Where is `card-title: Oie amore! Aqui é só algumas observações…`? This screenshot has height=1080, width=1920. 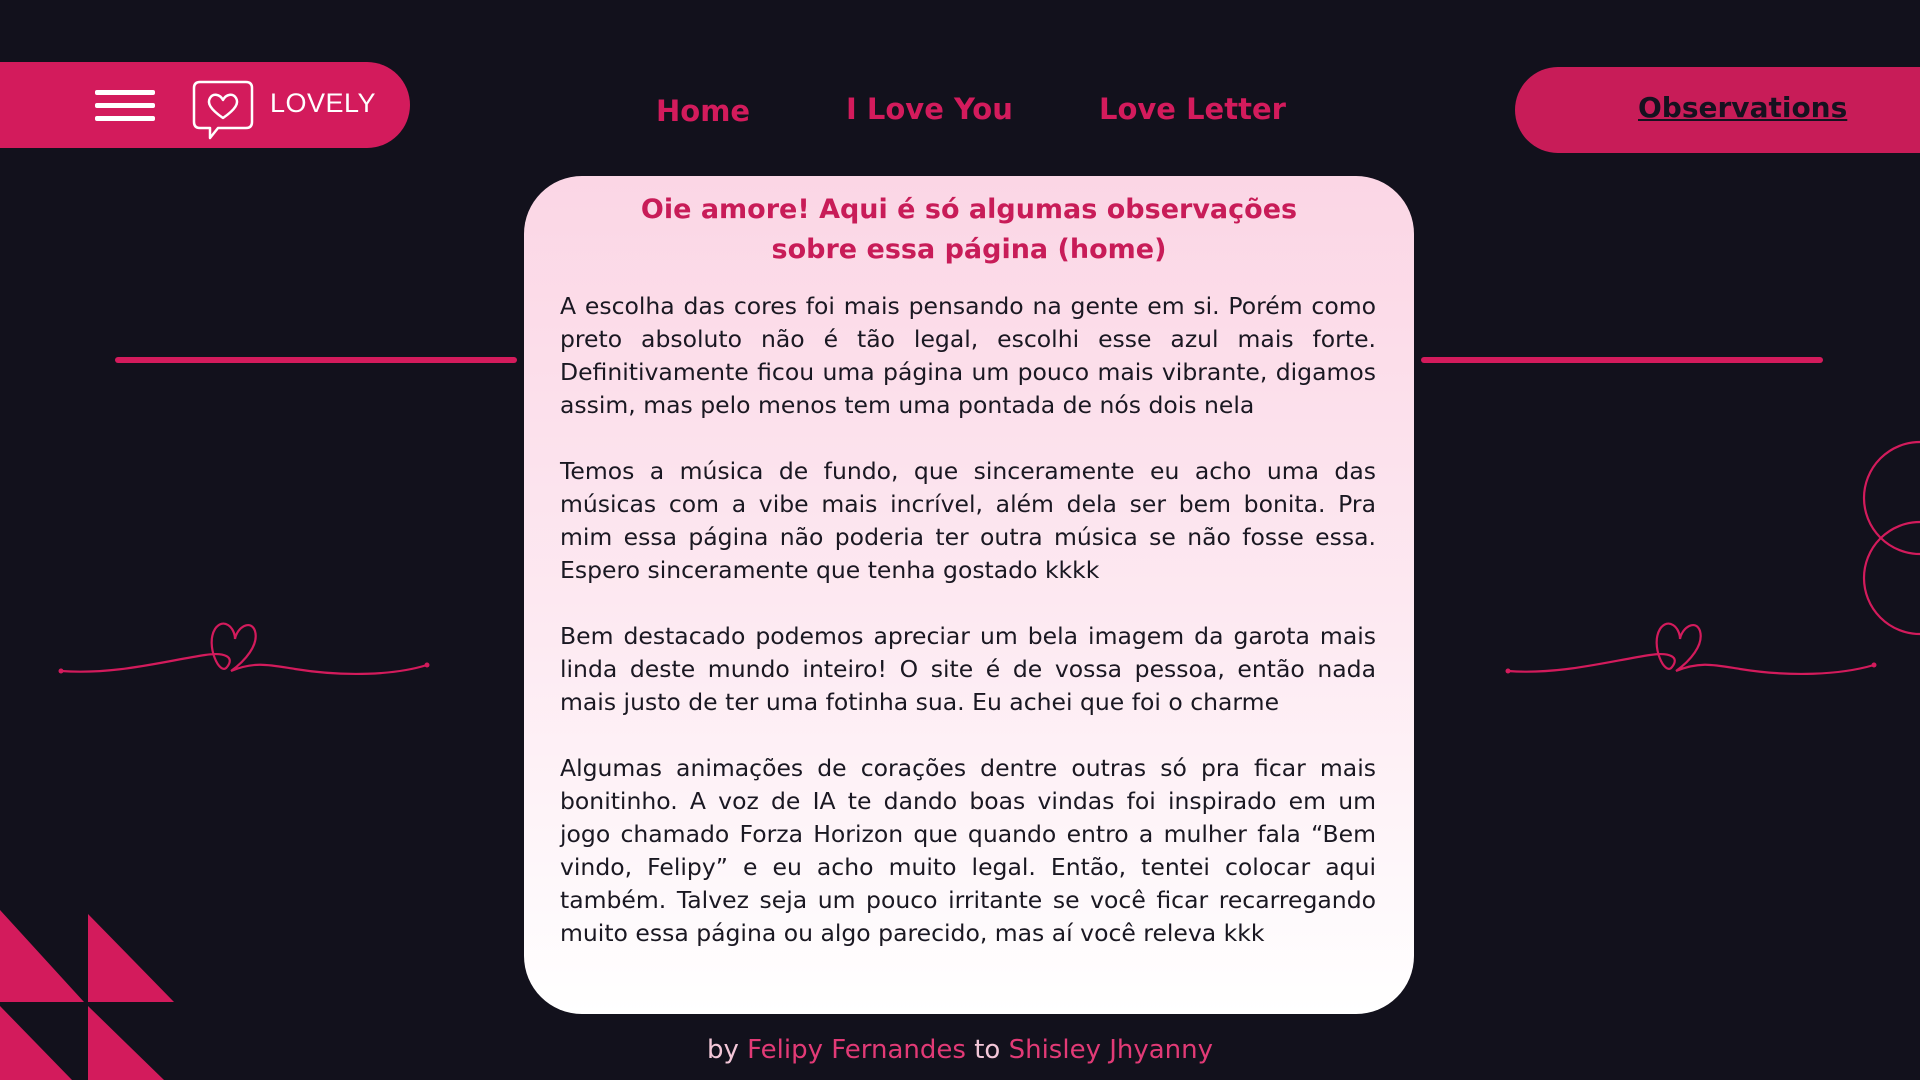 card-title: Oie amore! Aqui é só algumas observações… is located at coordinates (969, 230).